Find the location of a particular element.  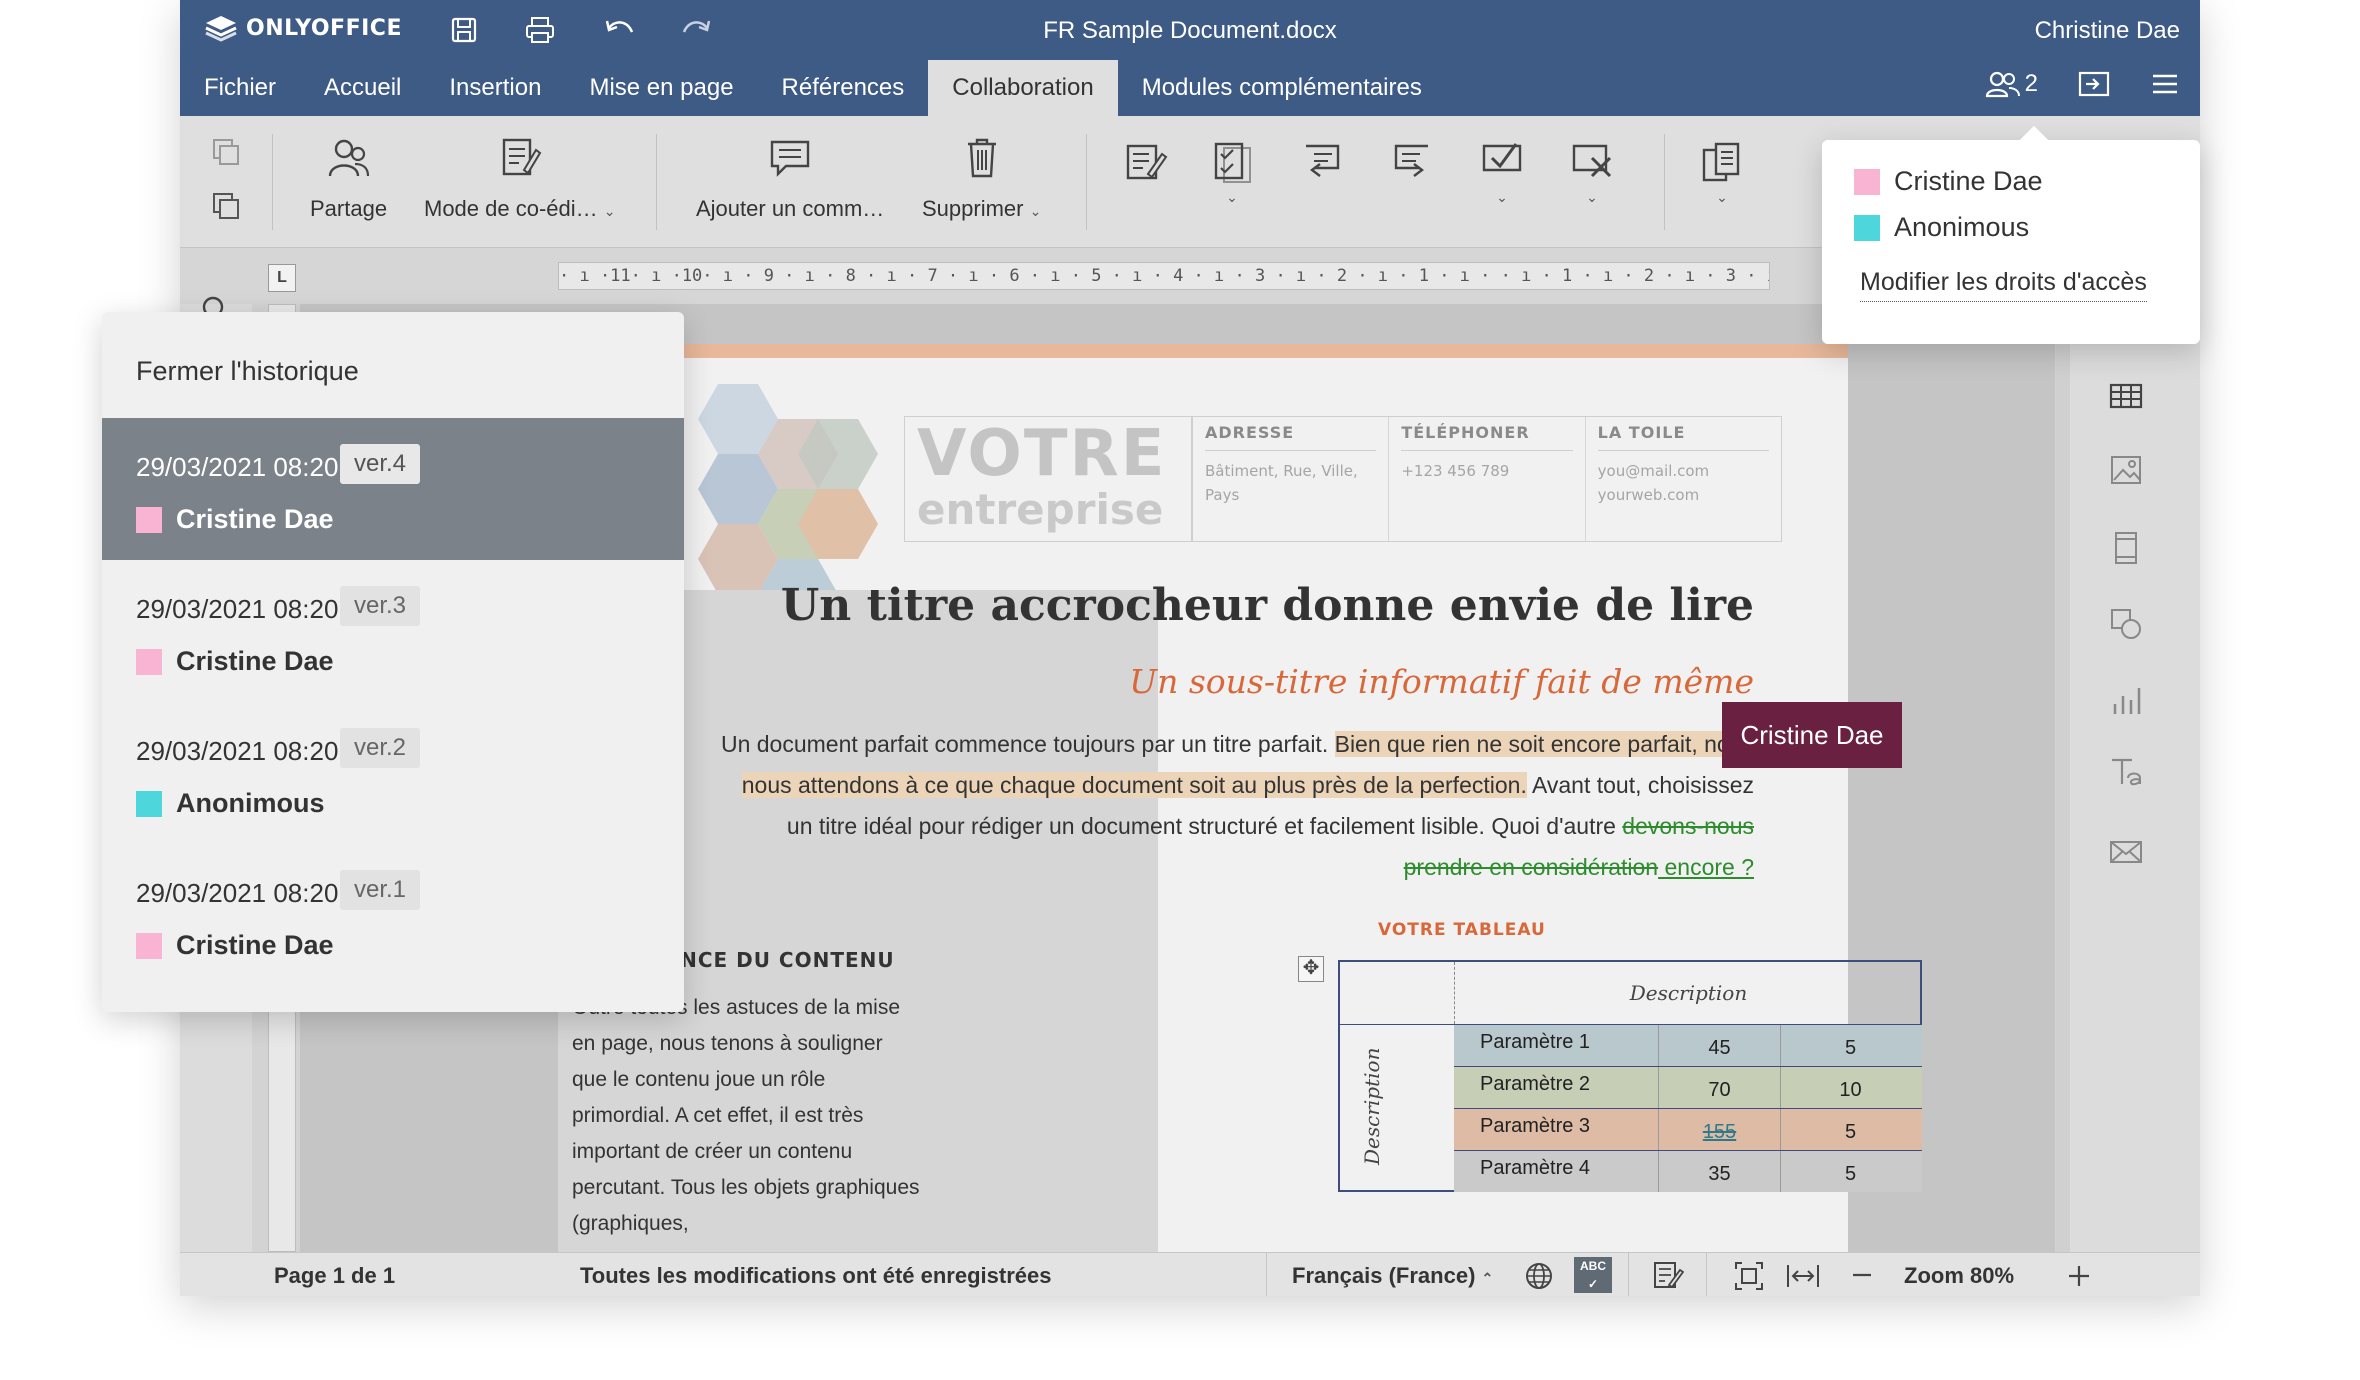

online-user-name: Anonimous is located at coordinates (1962, 227).